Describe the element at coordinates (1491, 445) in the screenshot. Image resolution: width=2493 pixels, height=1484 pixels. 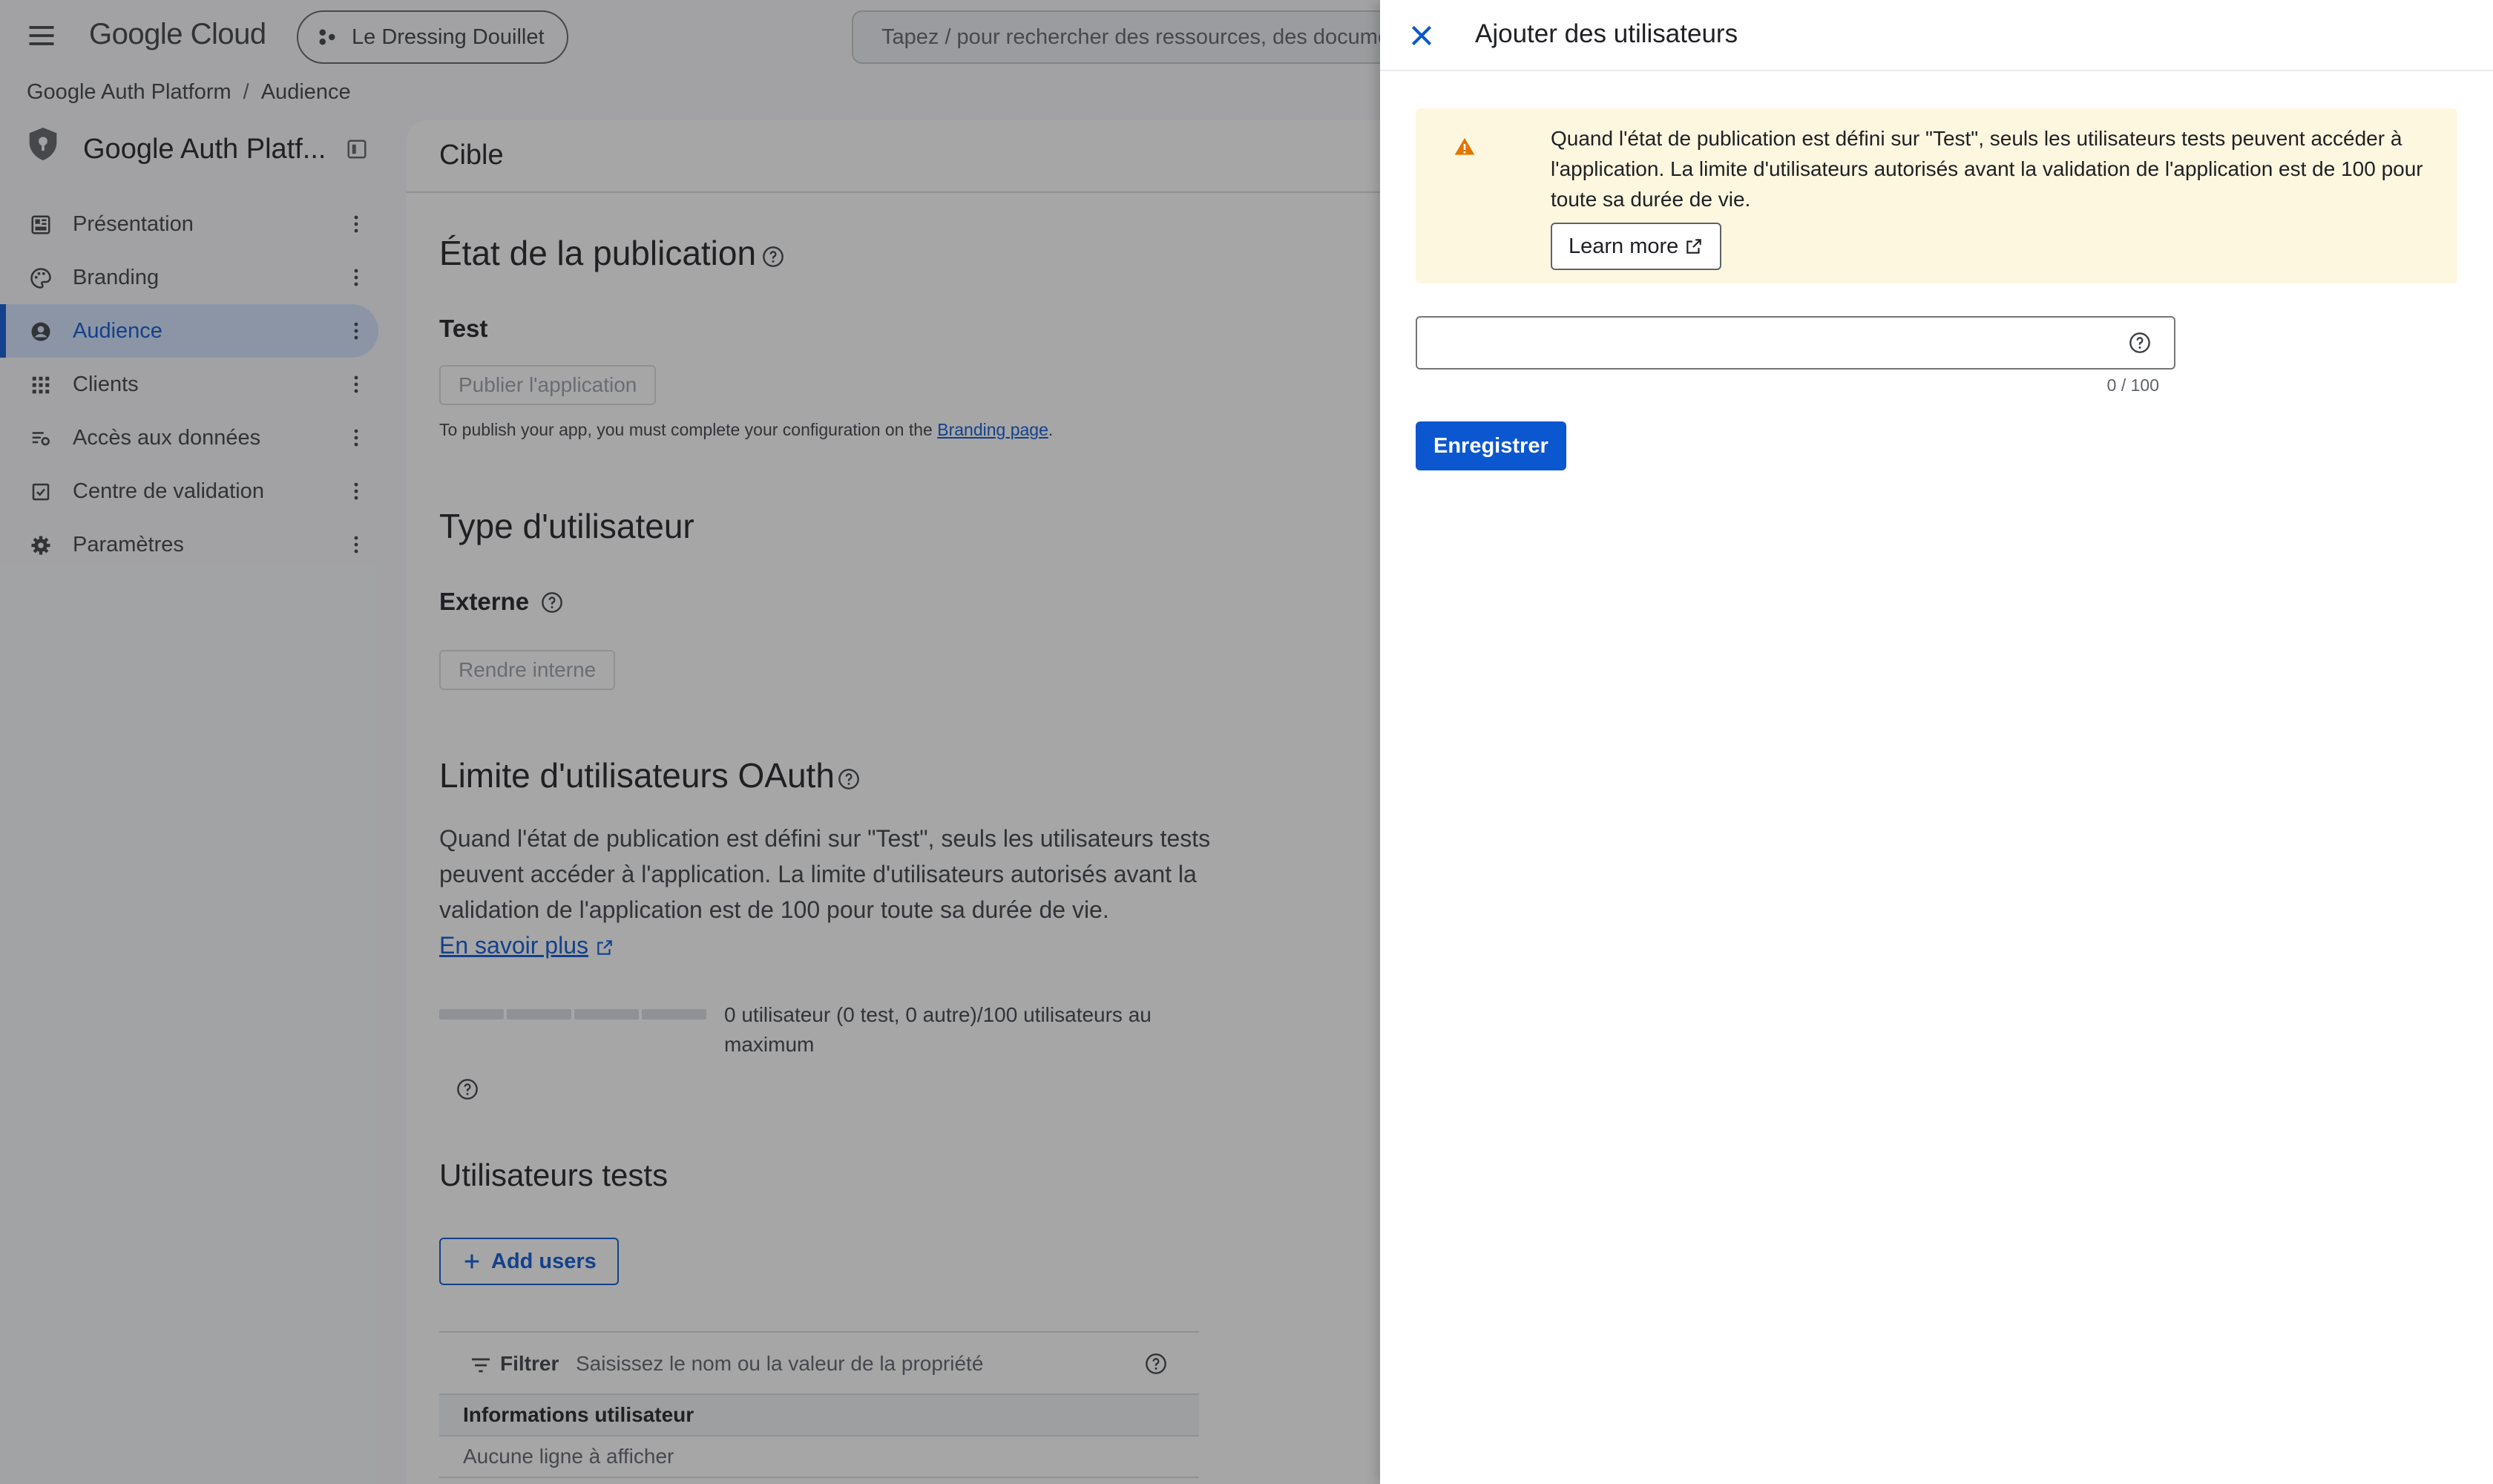
I see `save-button: Enregistrer` at that location.